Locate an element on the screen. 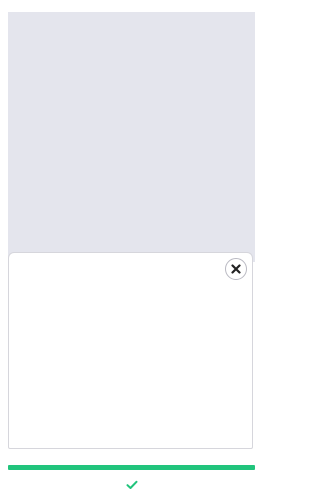  progress-bar is located at coordinates (131, 467).